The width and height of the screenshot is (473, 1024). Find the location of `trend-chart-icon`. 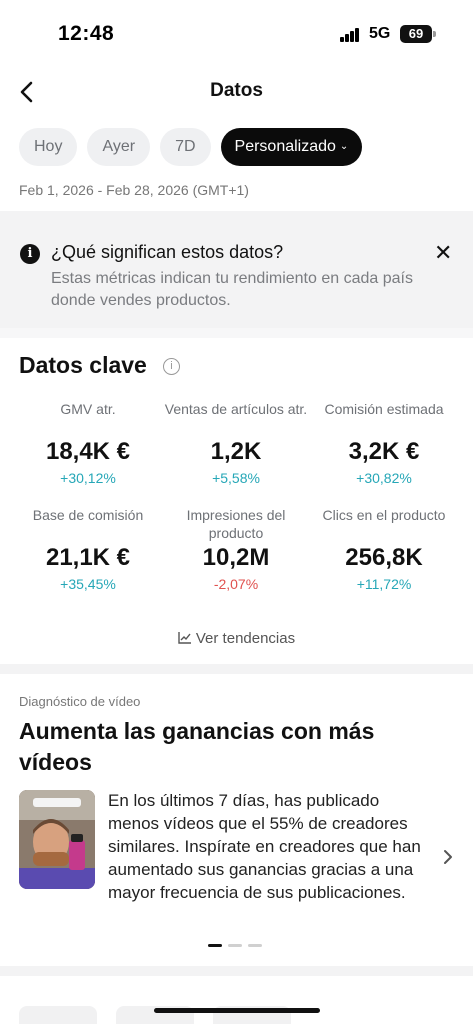

trend-chart-icon is located at coordinates (184, 638).